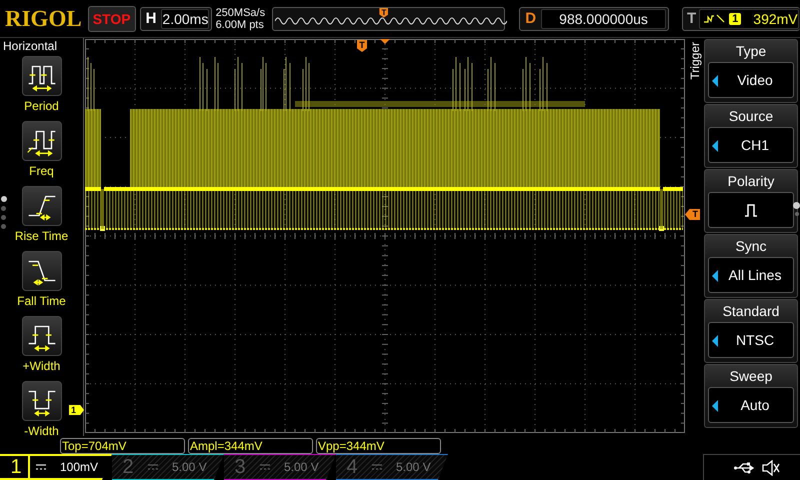 The width and height of the screenshot is (800, 480). Describe the element at coordinates (385, 41) in the screenshot. I see `center-marker-icon` at that location.